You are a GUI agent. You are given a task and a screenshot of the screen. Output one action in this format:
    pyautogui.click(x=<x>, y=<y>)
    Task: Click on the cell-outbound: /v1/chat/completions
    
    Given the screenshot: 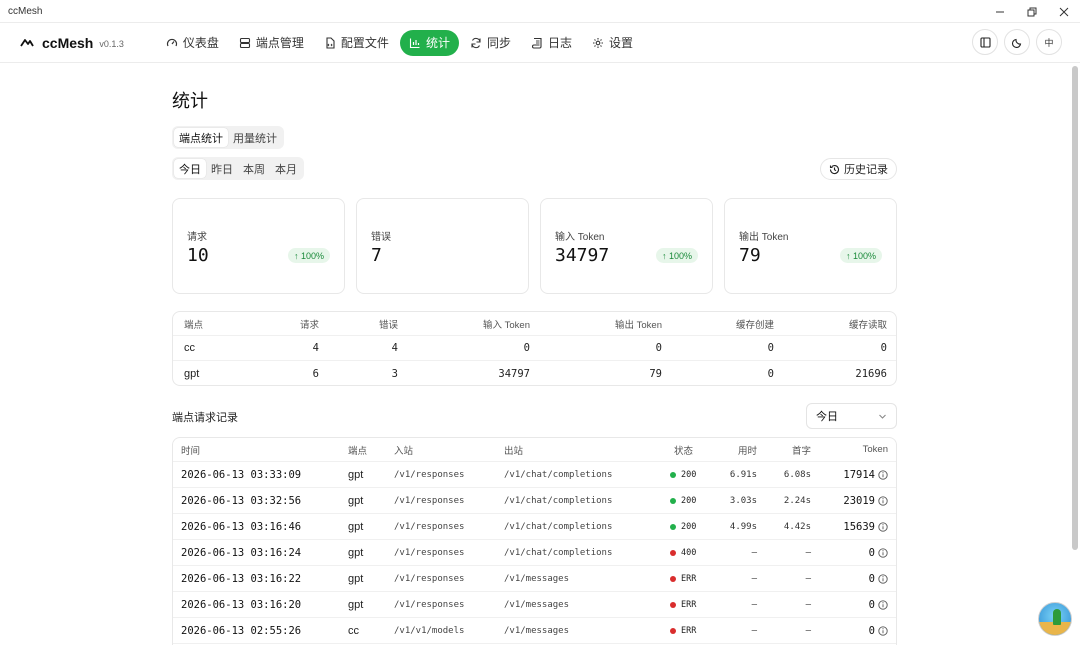 What is the action you would take?
    pyautogui.click(x=558, y=552)
    